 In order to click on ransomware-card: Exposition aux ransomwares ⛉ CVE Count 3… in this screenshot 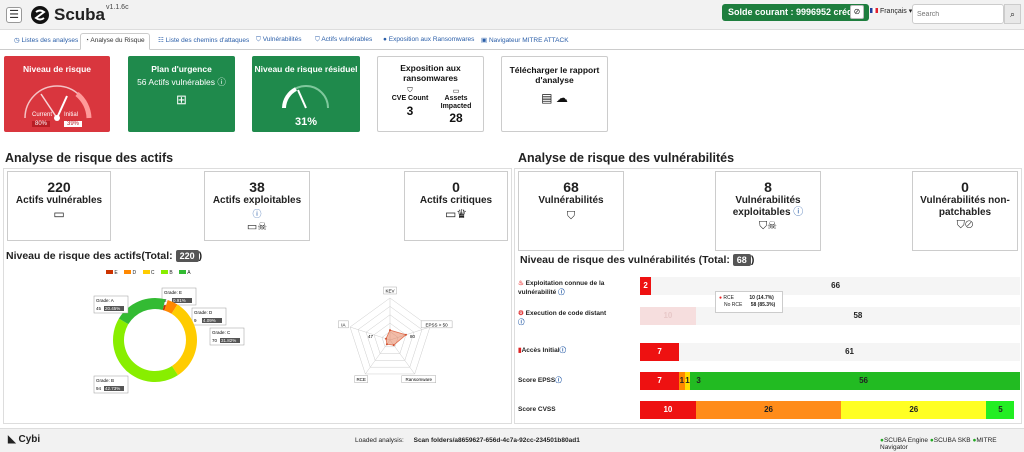, I will do `click(430, 94)`.